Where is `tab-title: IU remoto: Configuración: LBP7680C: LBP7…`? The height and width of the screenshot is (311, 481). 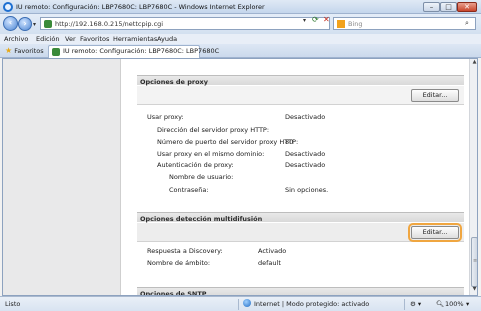
tab-title: IU remoto: Configuración: LBP7680C: LBP7… is located at coordinates (141, 51).